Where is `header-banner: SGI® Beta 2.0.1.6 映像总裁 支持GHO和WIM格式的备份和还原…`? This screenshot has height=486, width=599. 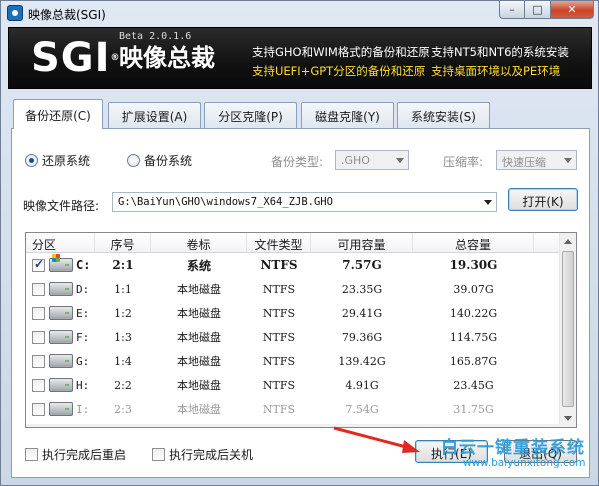 header-banner: SGI® Beta 2.0.1.6 映像总裁 支持GHO和WIM格式的备份和还原… is located at coordinates (300, 58).